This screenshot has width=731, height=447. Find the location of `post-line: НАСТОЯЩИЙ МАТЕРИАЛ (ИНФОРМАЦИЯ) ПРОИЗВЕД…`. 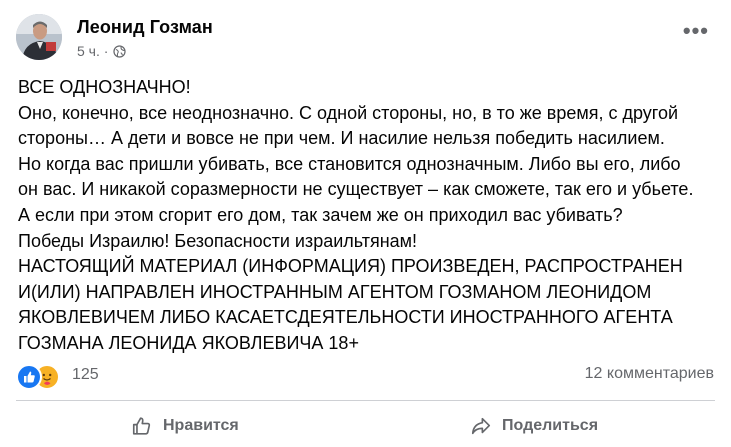

post-line: НАСТОЯЩИЙ МАТЕРИАЛ (ИНФОРМАЦИЯ) ПРОИЗВЕД… is located at coordinates (350, 266).